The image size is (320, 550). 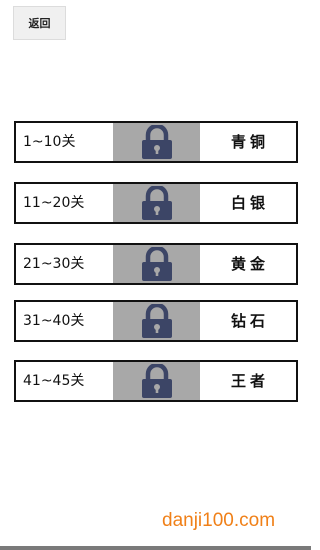 What do you see at coordinates (250, 381) in the screenshot?
I see `tier-name: 王者` at bounding box center [250, 381].